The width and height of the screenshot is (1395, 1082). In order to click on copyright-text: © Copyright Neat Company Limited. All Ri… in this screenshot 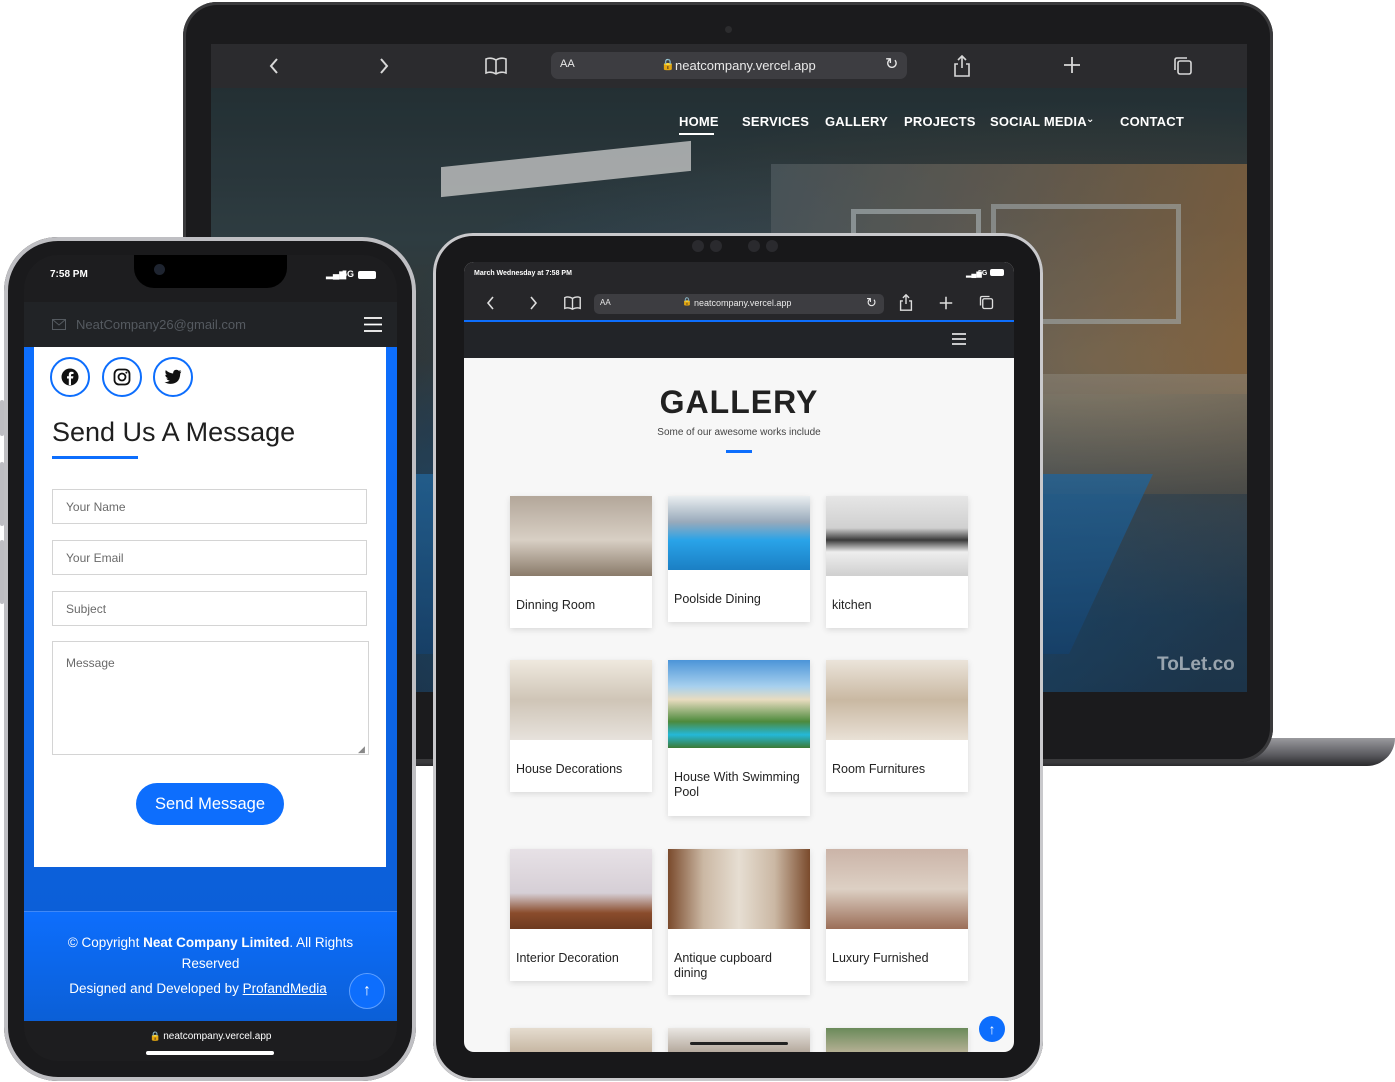, I will do `click(210, 953)`.